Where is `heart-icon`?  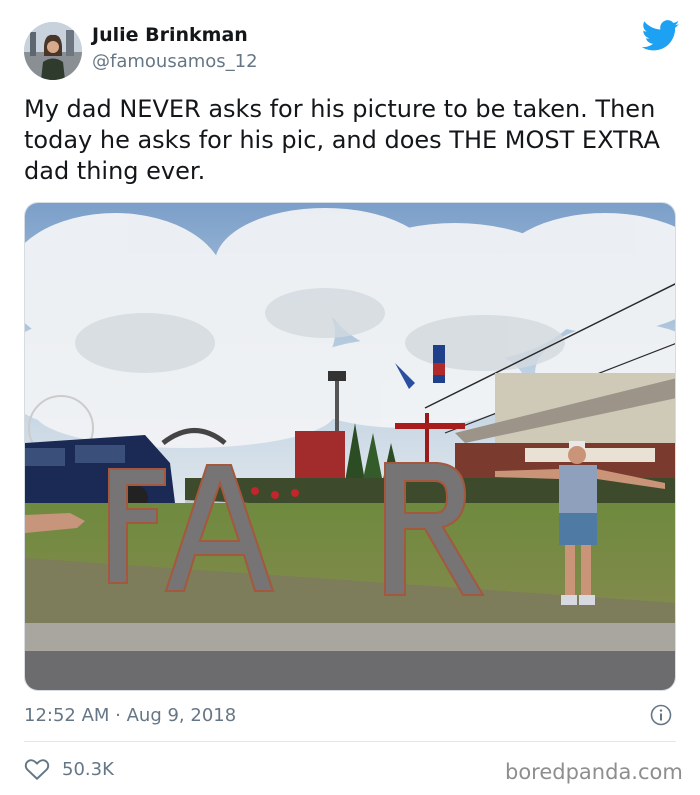 heart-icon is located at coordinates (37, 769).